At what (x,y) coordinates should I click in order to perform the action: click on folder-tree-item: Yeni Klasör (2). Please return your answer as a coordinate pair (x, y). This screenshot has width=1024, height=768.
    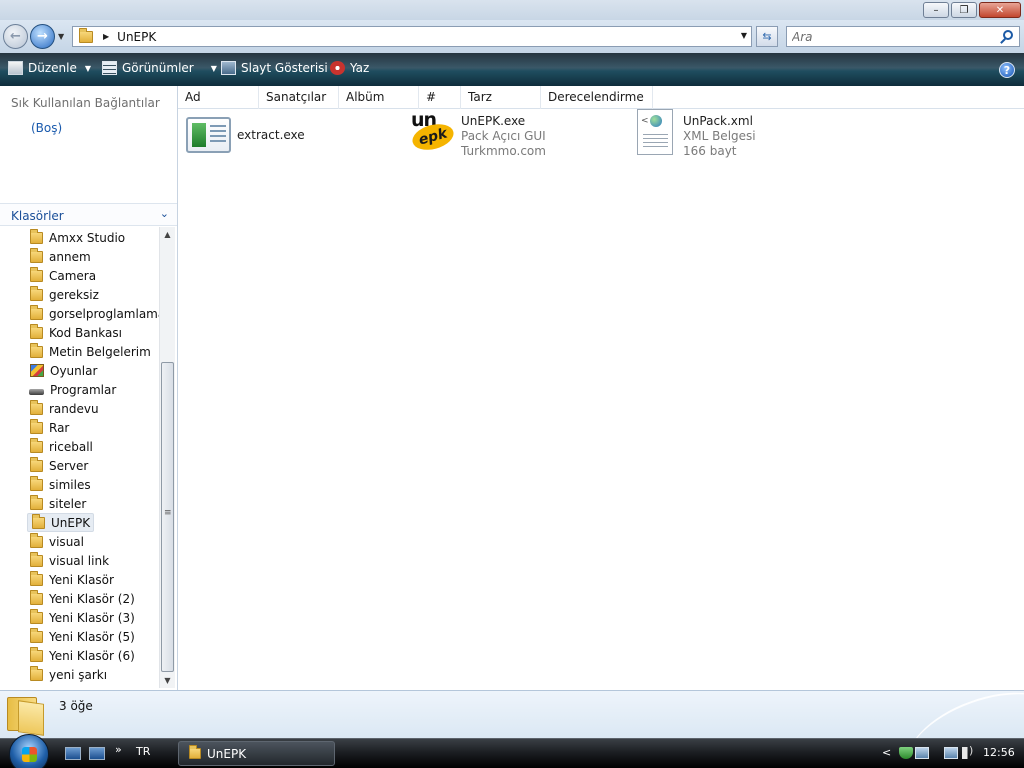
    Looking at the image, I should click on (82, 598).